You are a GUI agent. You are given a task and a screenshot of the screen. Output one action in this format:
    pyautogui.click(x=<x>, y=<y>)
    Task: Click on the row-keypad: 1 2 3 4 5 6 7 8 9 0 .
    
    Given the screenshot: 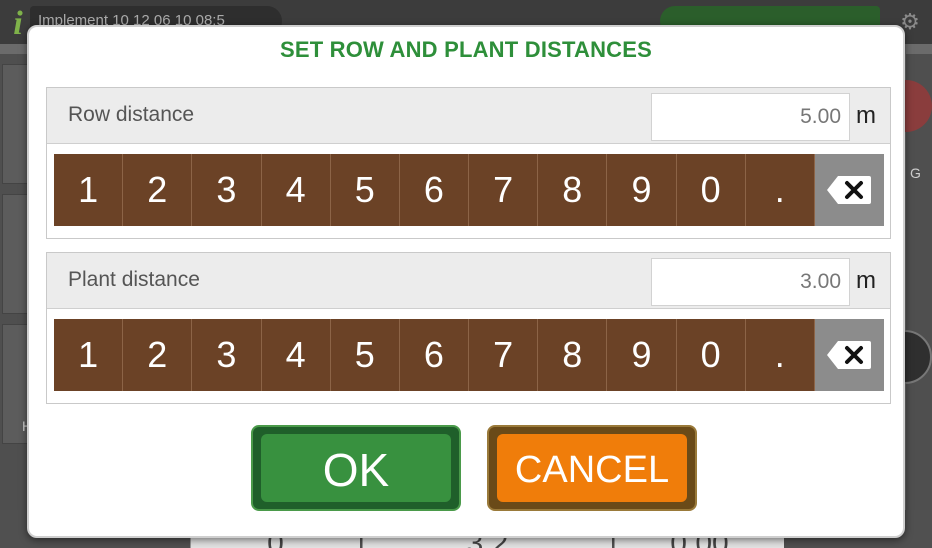 What is the action you would take?
    pyautogui.click(x=469, y=190)
    